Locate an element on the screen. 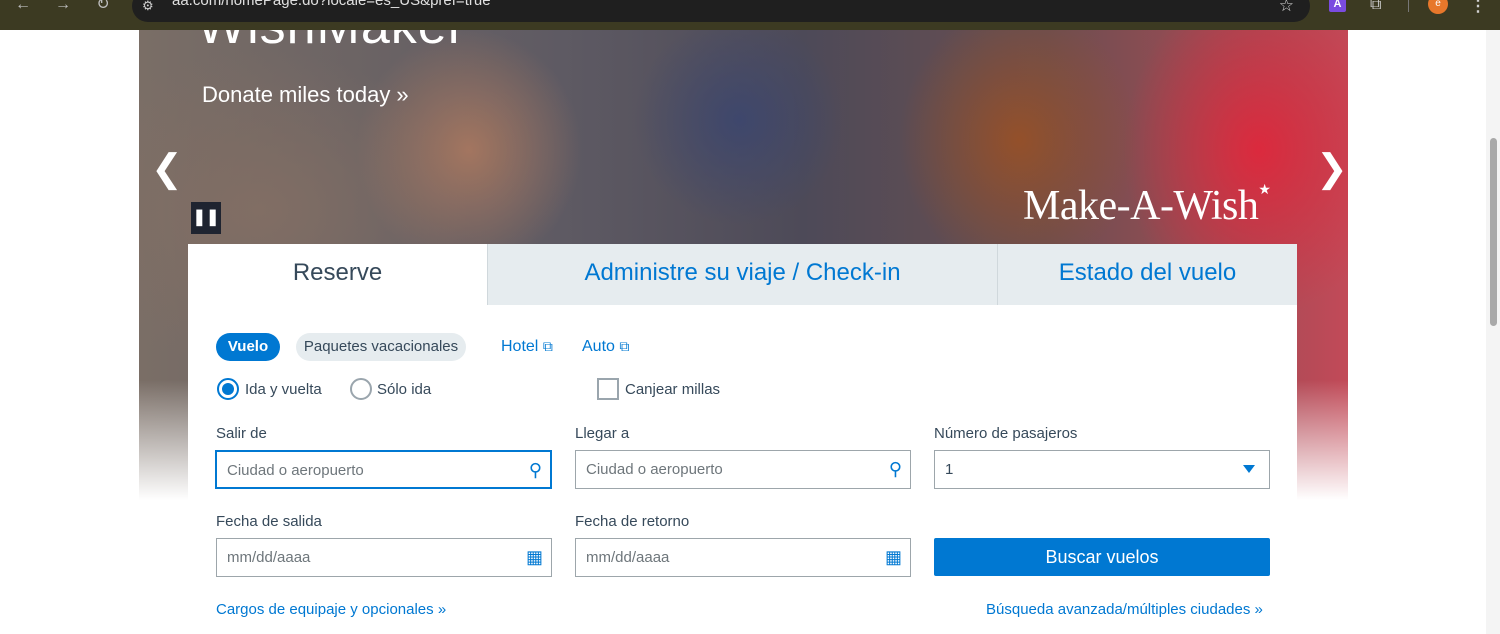  logo-text: Make-A-Wish is located at coordinates (1141, 206).